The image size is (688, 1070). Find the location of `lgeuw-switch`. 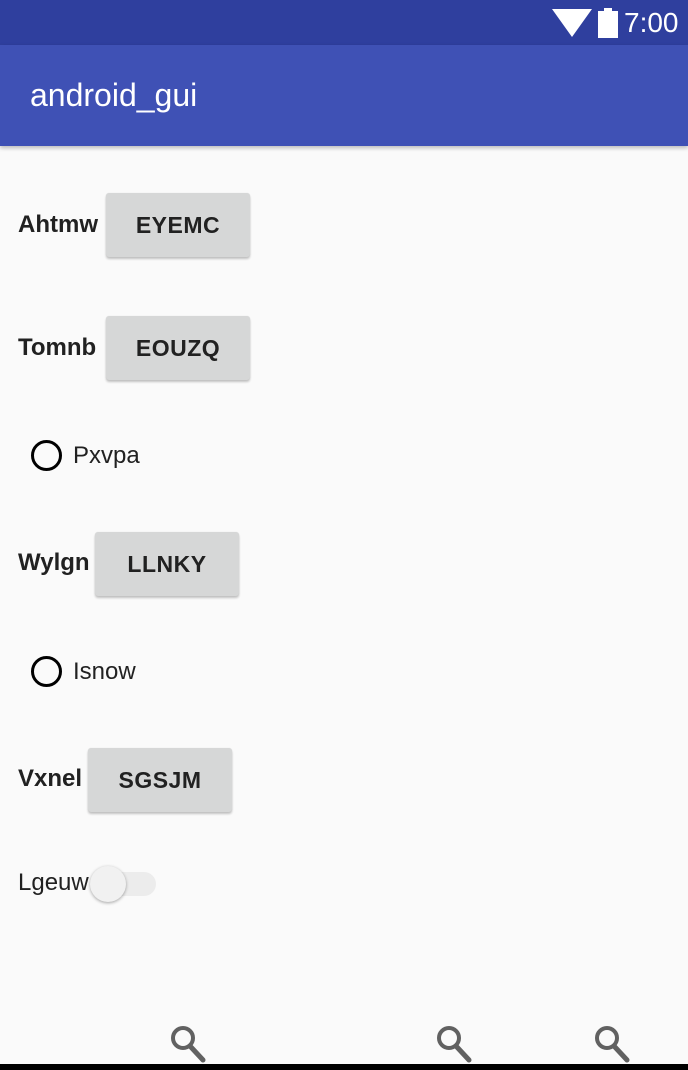

lgeuw-switch is located at coordinates (124, 884).